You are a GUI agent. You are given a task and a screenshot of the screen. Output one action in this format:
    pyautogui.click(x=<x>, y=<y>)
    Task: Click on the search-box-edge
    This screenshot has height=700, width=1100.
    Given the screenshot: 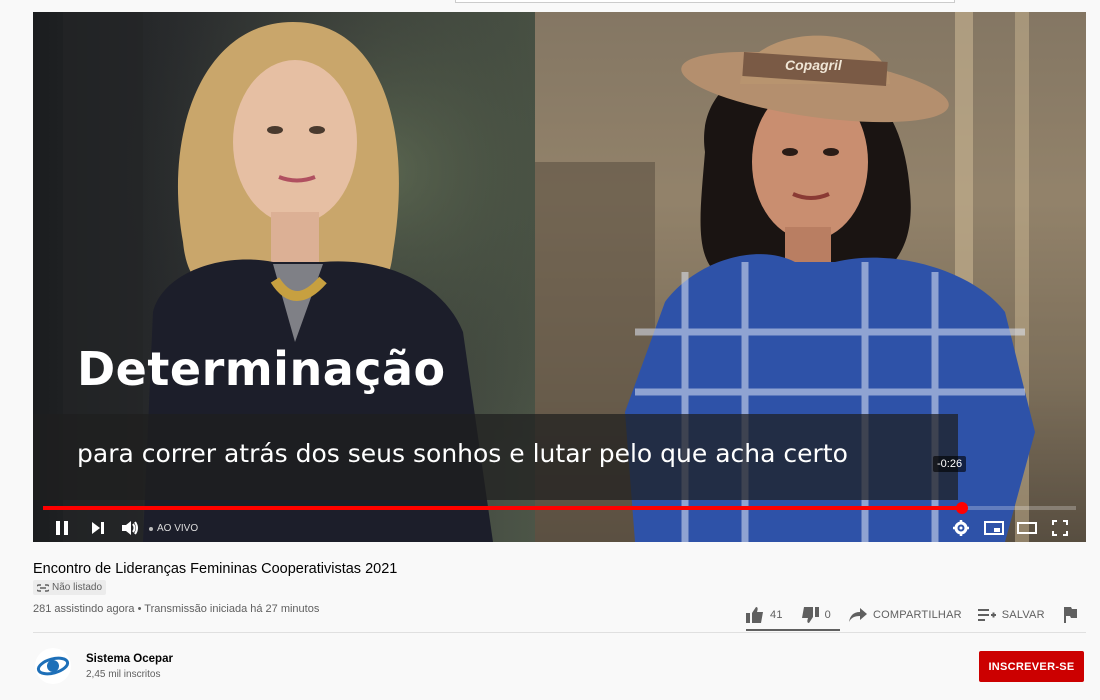 What is the action you would take?
    pyautogui.click(x=705, y=1)
    